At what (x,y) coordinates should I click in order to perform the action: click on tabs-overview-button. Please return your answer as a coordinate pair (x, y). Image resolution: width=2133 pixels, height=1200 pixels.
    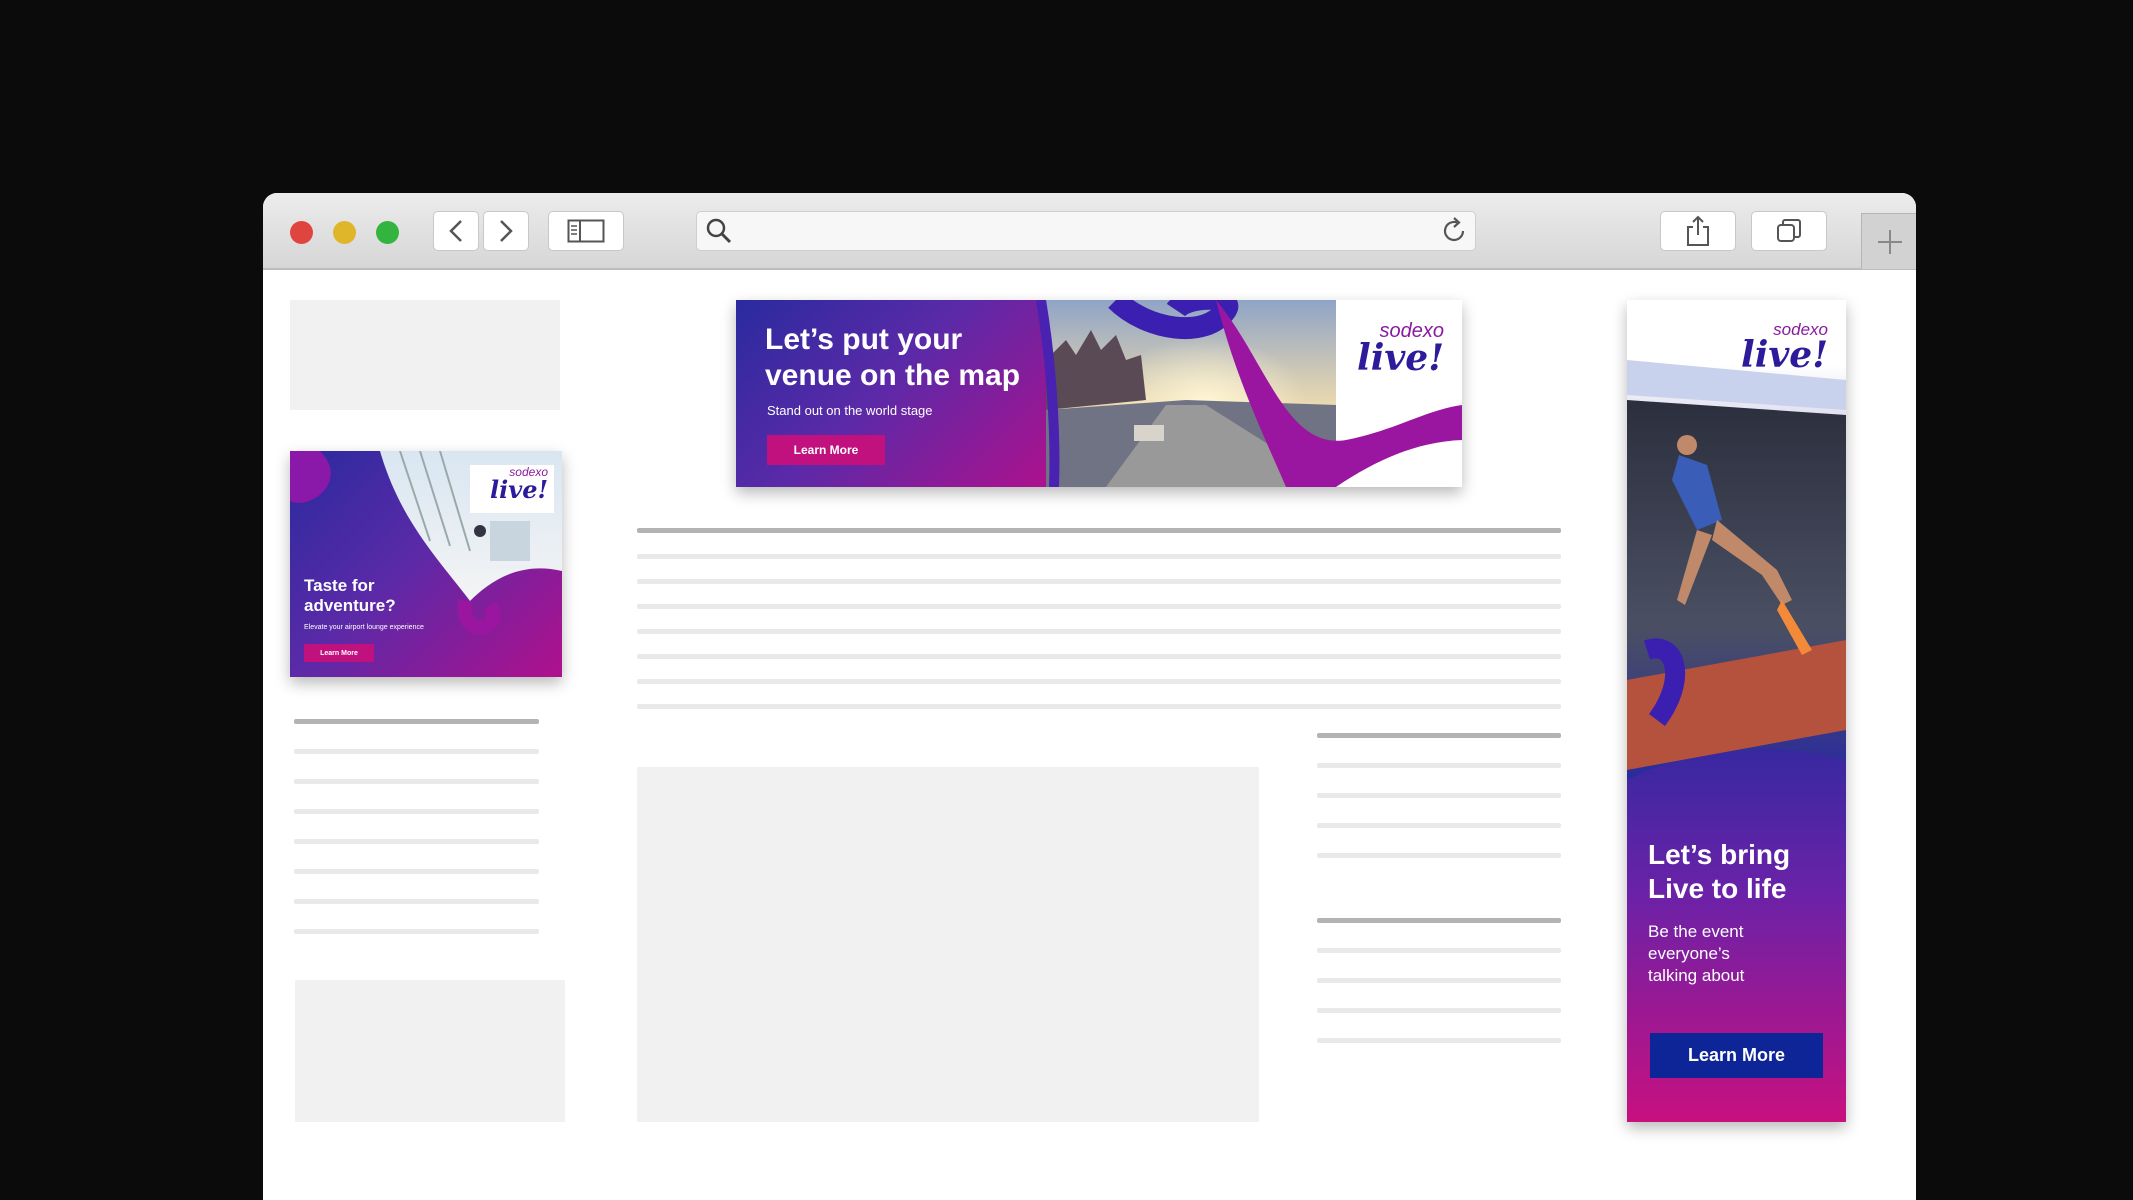
    Looking at the image, I should click on (1789, 231).